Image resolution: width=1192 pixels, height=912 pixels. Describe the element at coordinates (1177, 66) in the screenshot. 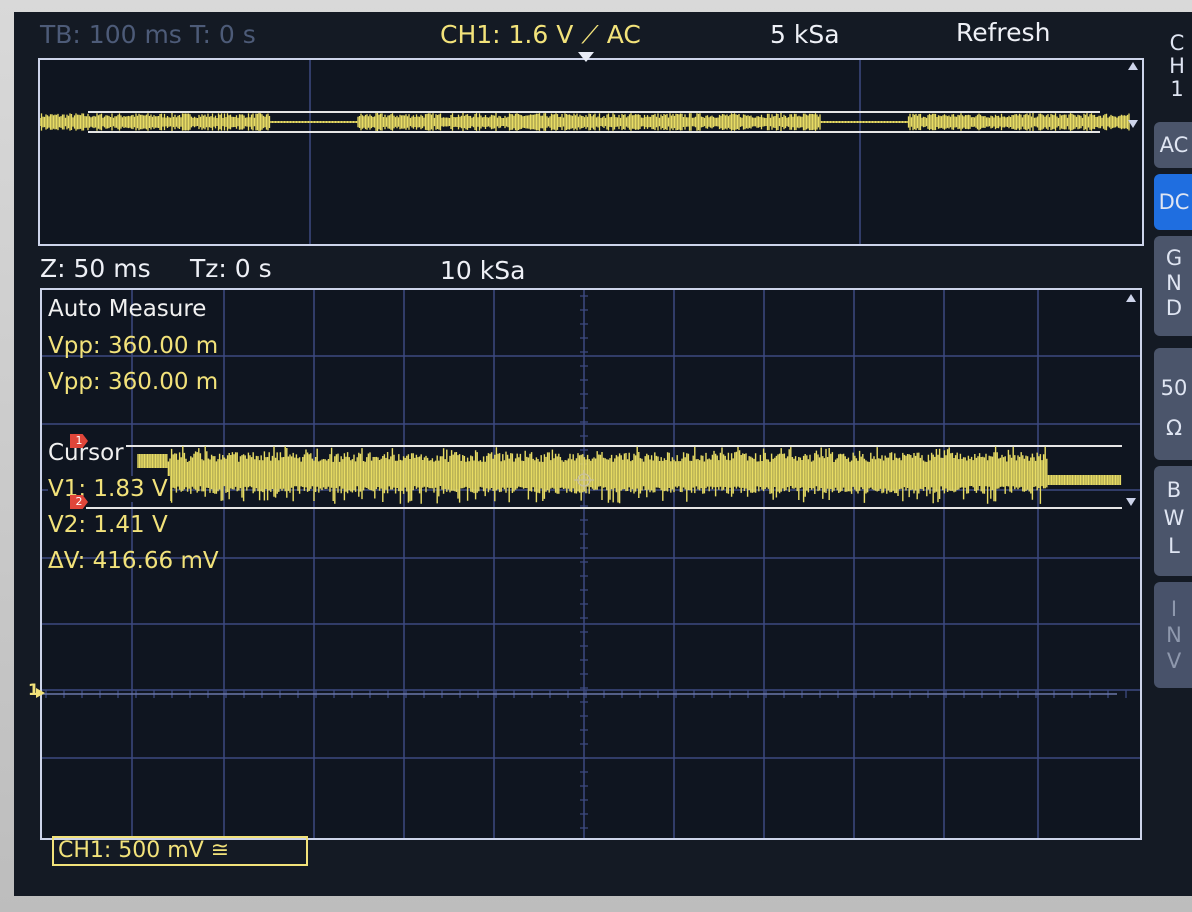

I see `channel-menu-title: C H 1` at that location.